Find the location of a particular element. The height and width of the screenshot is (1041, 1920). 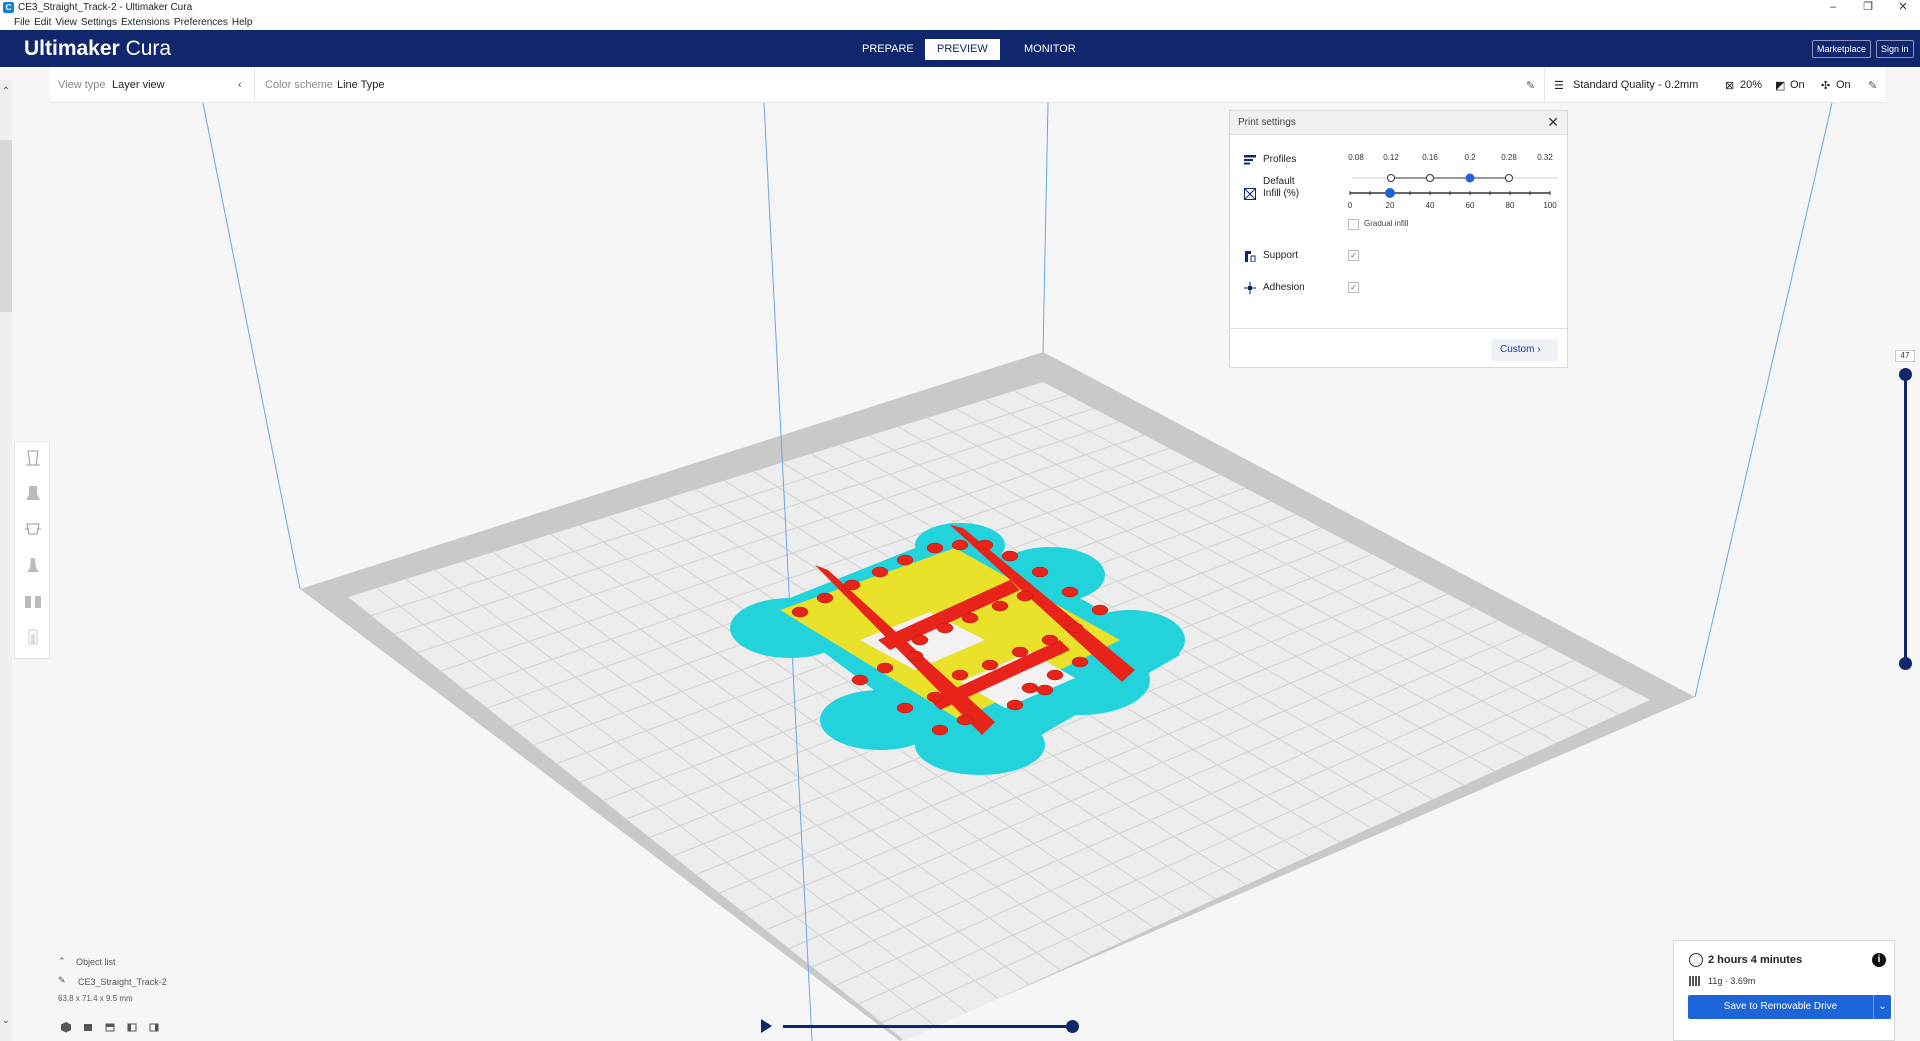

support-label: Support is located at coordinates (1281, 255).